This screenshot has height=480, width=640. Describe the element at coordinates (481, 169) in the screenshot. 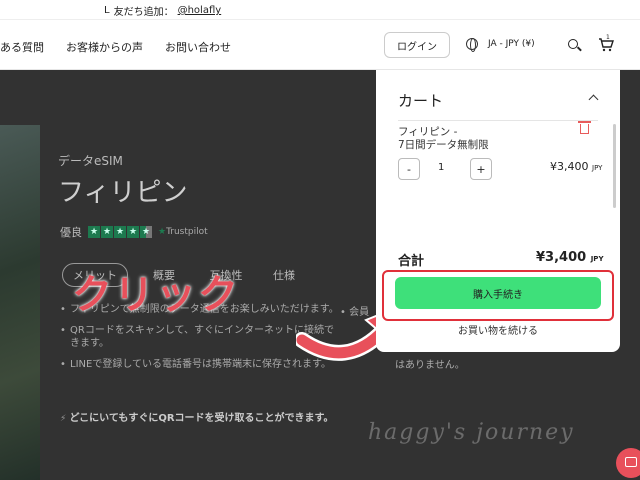

I see `qty-increase-button: +` at that location.